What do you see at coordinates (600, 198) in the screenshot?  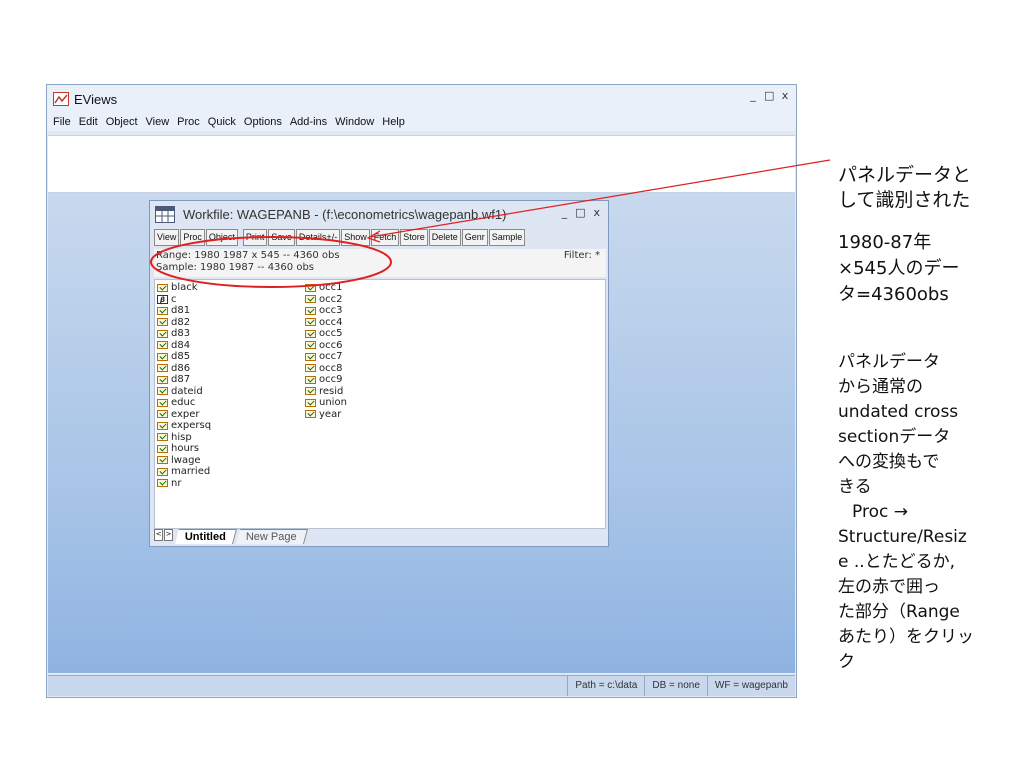 I see `annotation-pointer-line` at bounding box center [600, 198].